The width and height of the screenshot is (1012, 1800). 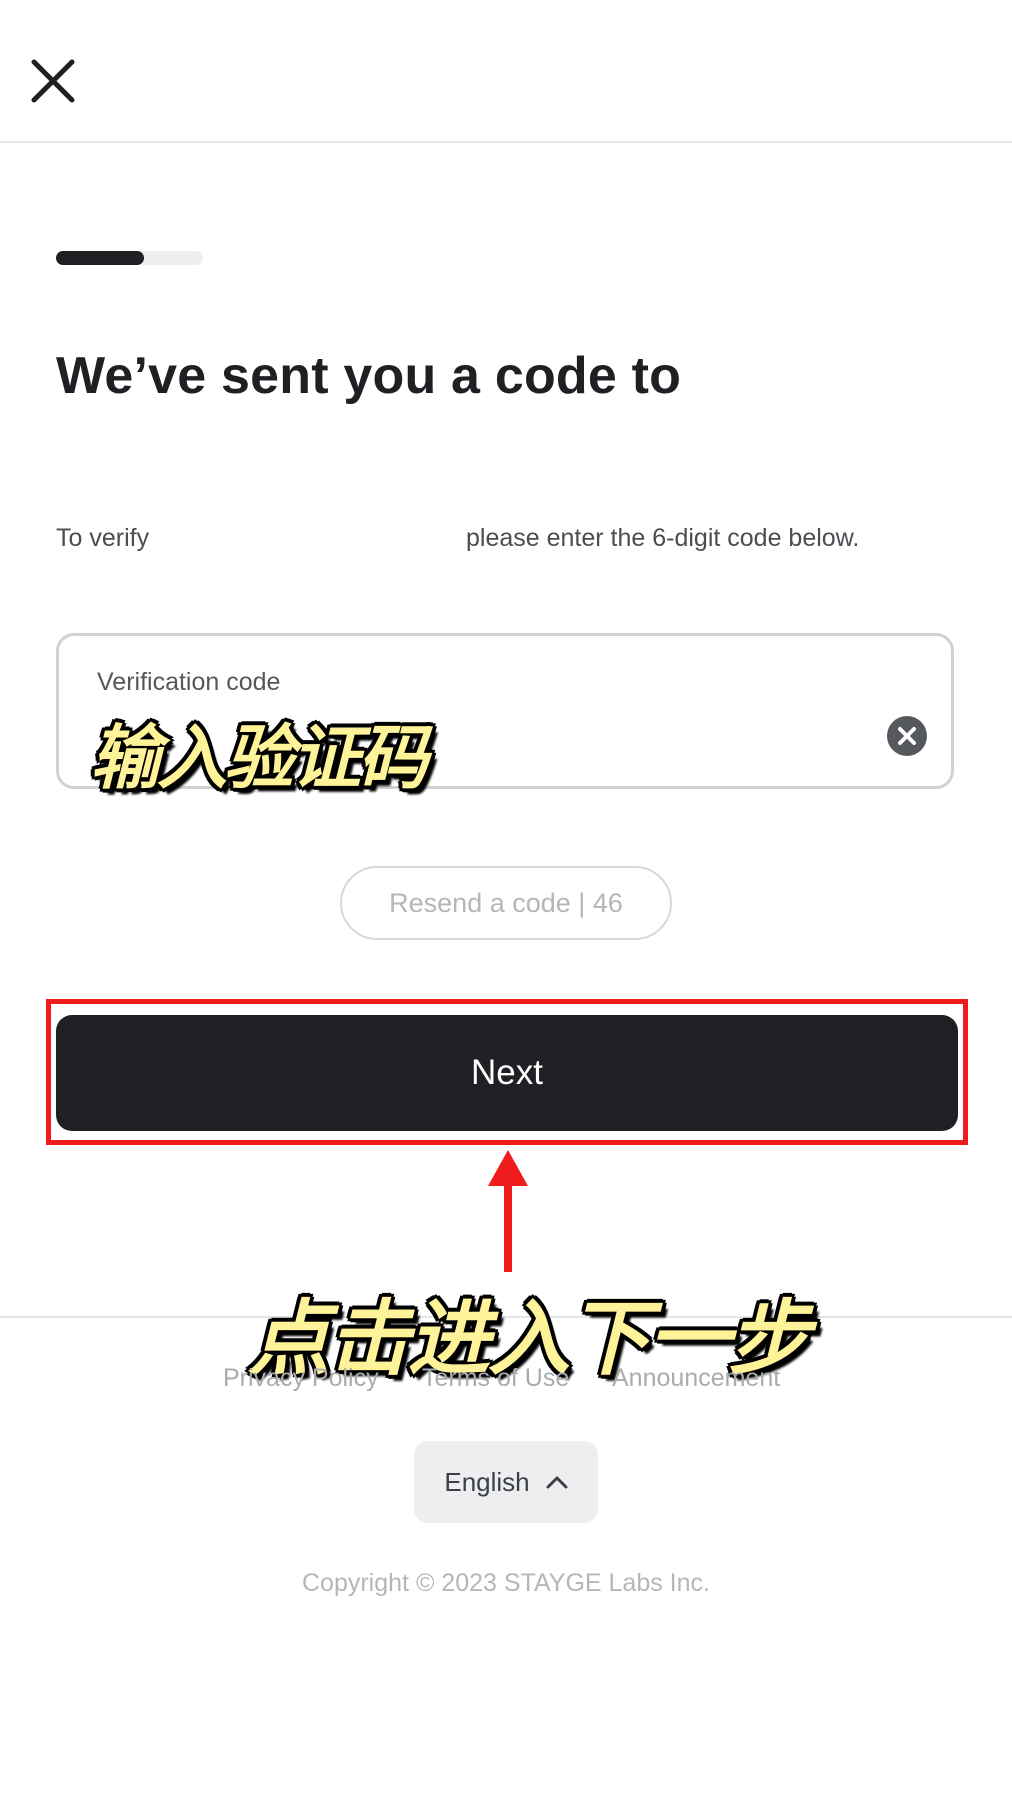 I want to click on close-icon, so click(x=53, y=81).